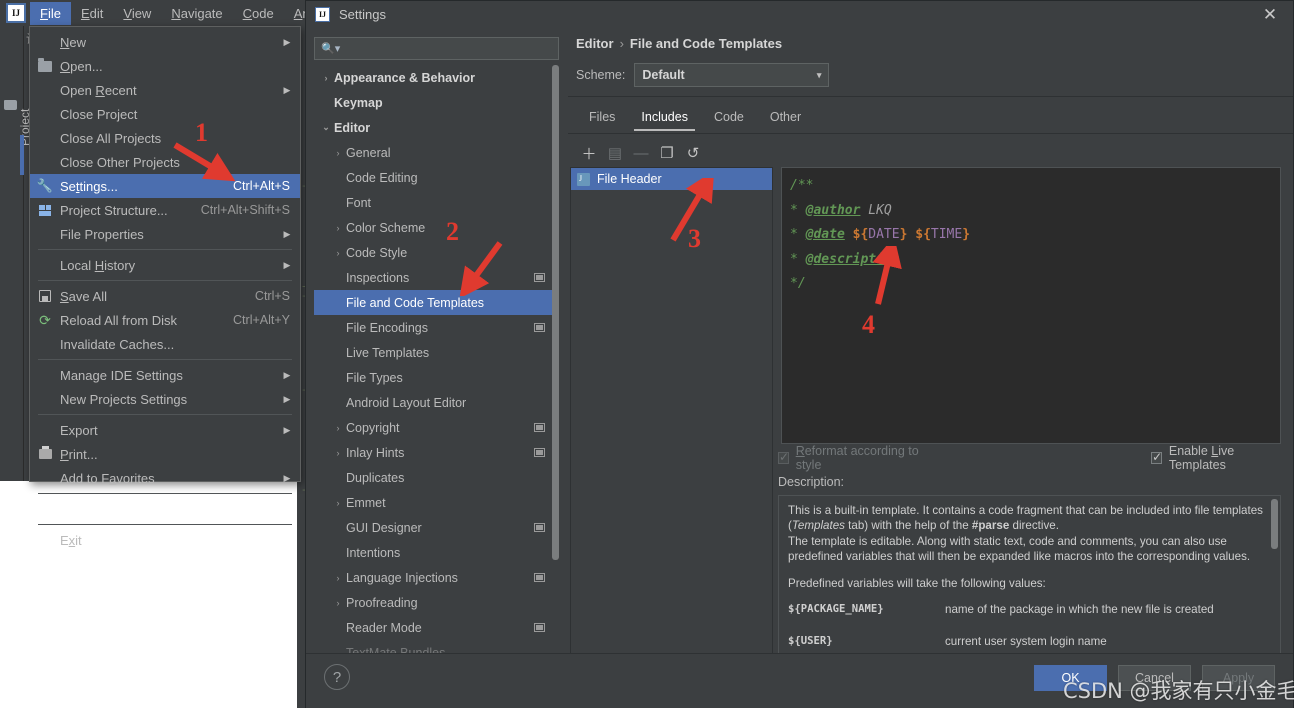  Describe the element at coordinates (436, 202) in the screenshot. I see `tree-item-font: Font` at that location.